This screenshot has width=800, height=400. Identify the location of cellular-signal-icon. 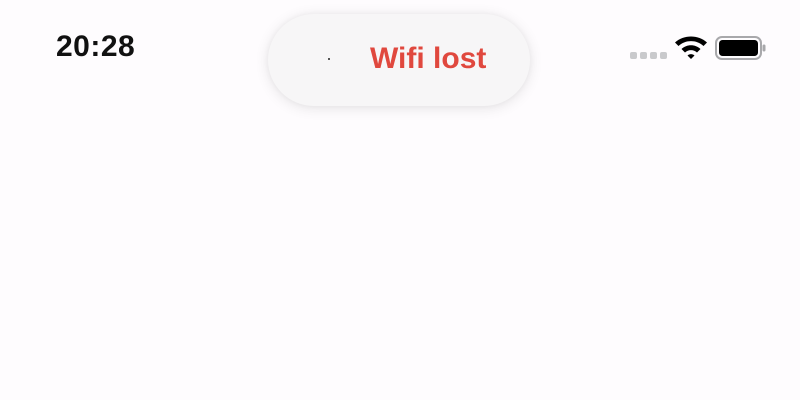
(650, 55).